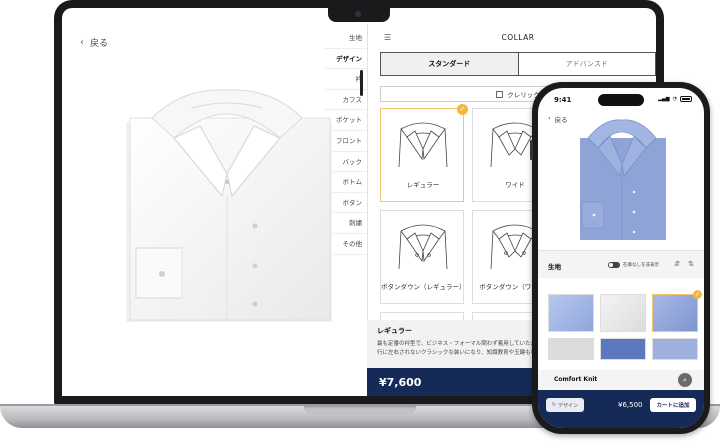 This screenshot has height=441, width=720. I want to click on category-scroll-indicator, so click(361, 83).